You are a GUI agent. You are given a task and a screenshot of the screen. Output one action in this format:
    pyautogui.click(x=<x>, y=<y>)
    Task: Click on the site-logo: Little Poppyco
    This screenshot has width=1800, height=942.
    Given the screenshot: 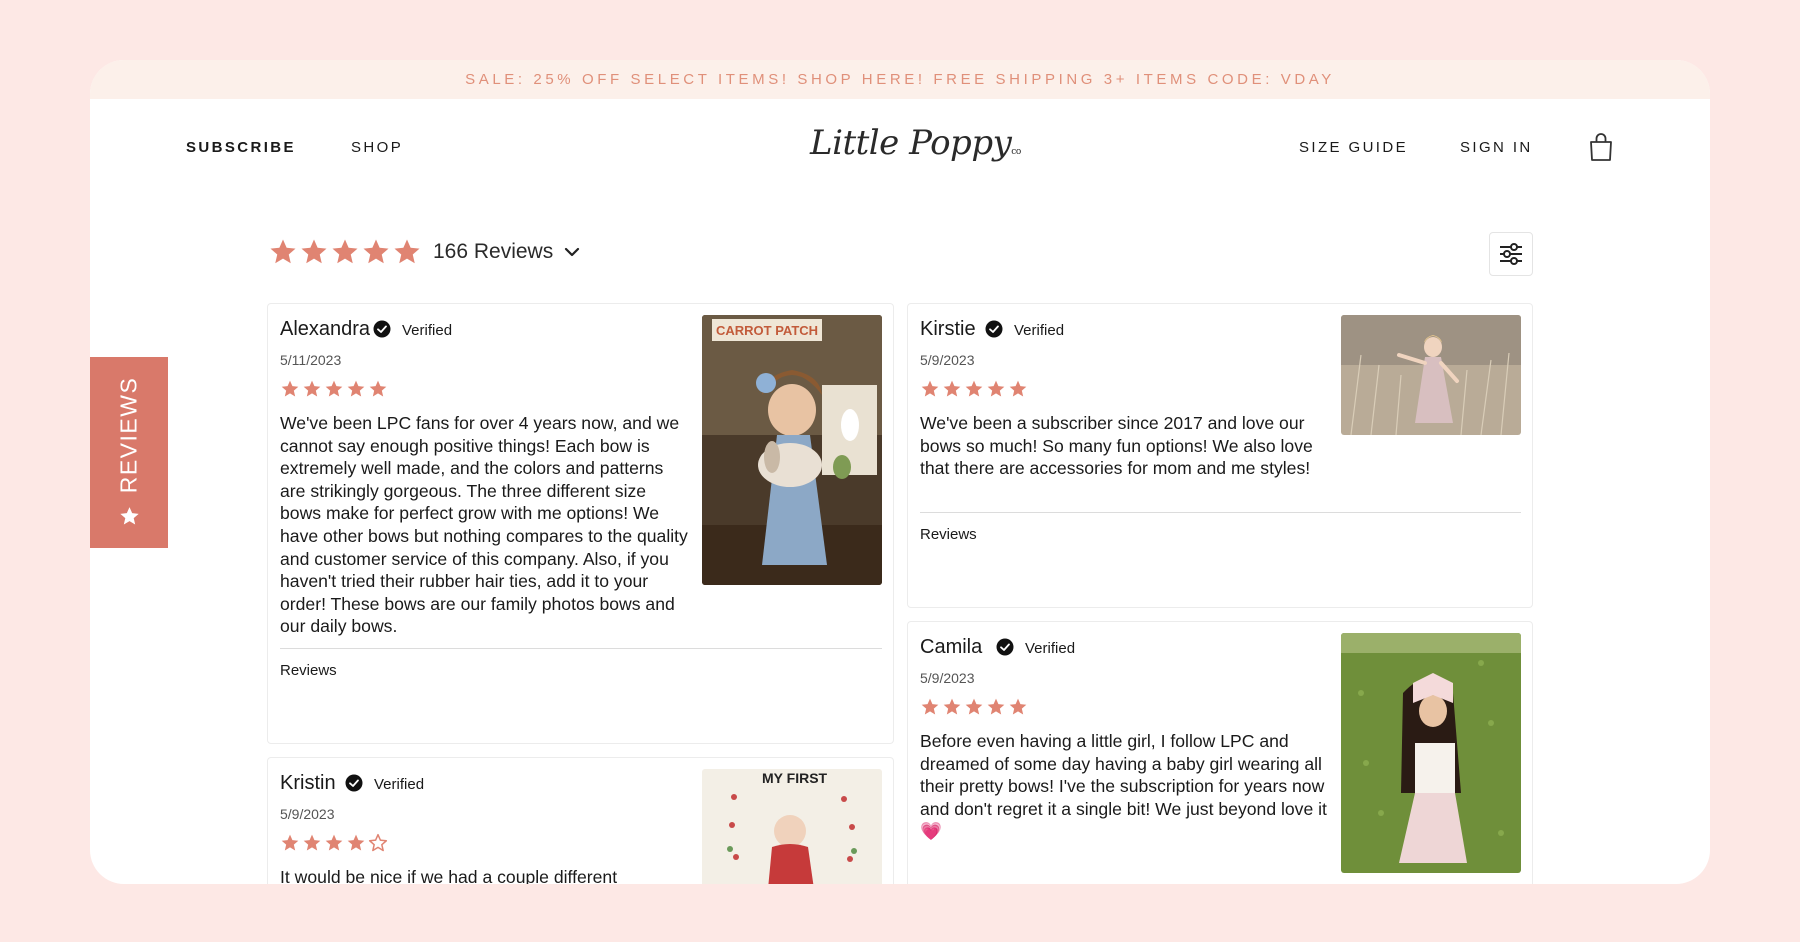 What is the action you would take?
    pyautogui.click(x=915, y=148)
    